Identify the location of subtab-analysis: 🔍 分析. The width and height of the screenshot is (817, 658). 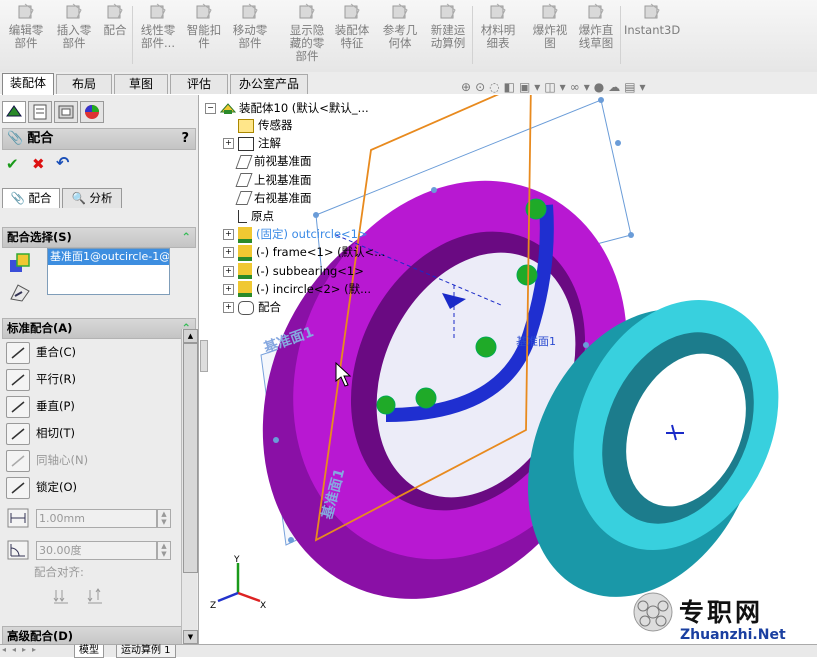
(92, 198).